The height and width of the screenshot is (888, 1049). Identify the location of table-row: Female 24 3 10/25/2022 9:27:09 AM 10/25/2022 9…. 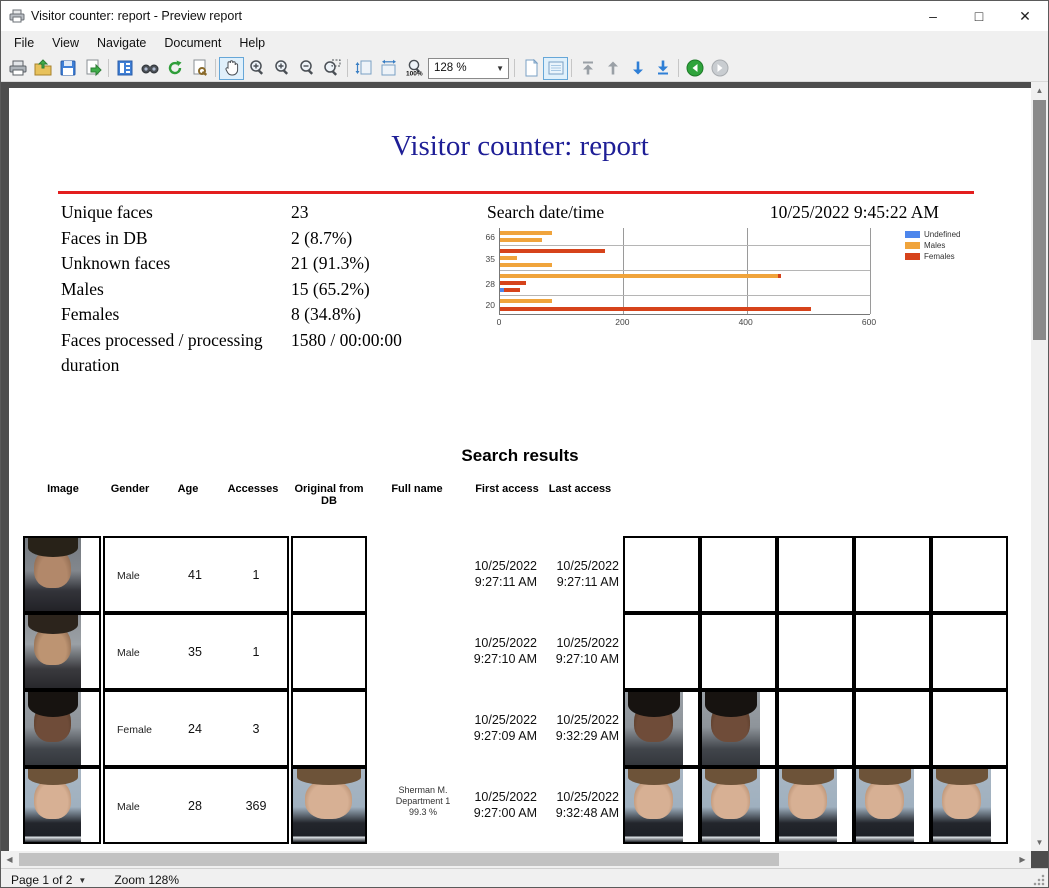
(515, 728).